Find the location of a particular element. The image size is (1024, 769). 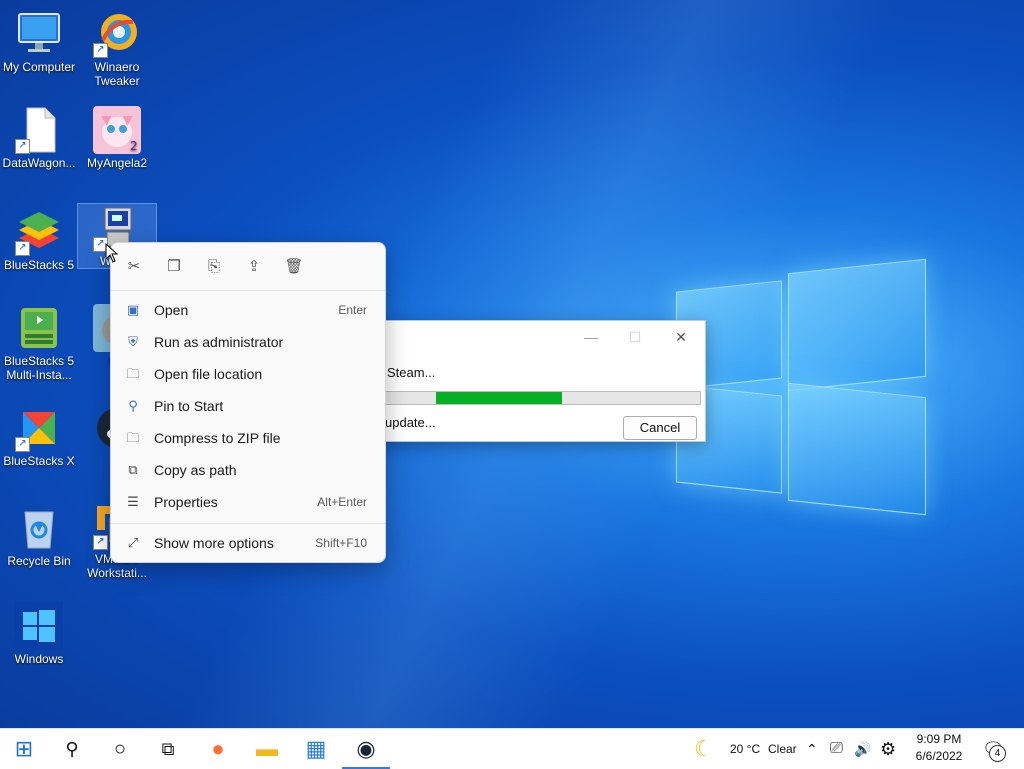

bluestacks-icon: ↗ is located at coordinates (39, 232).